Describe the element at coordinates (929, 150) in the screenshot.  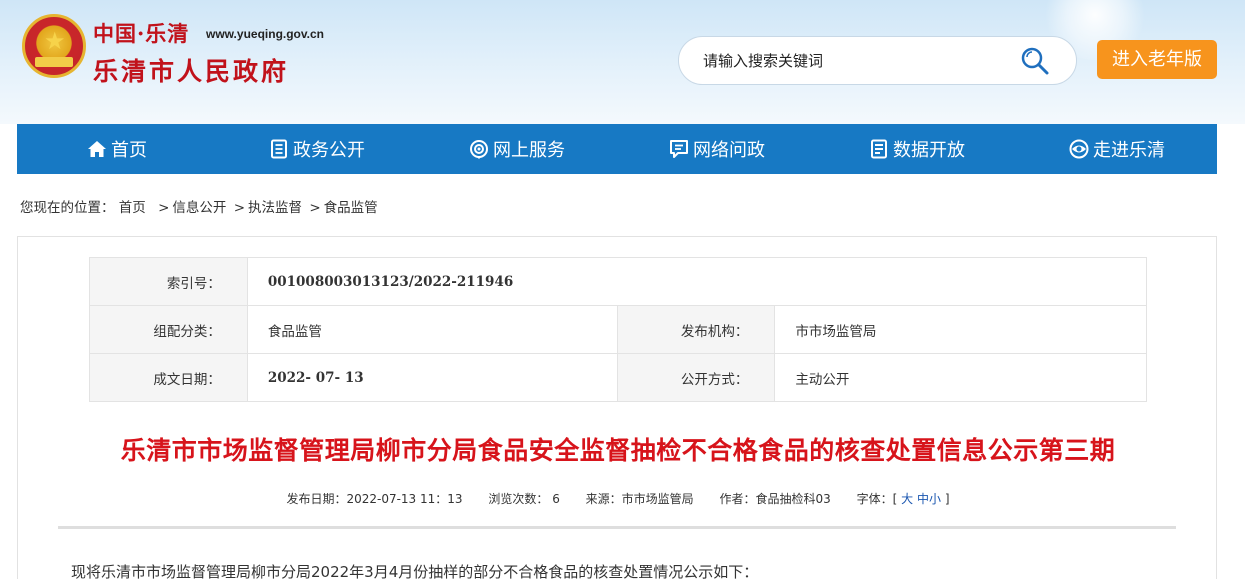
I see `nav-label: 数据开放` at that location.